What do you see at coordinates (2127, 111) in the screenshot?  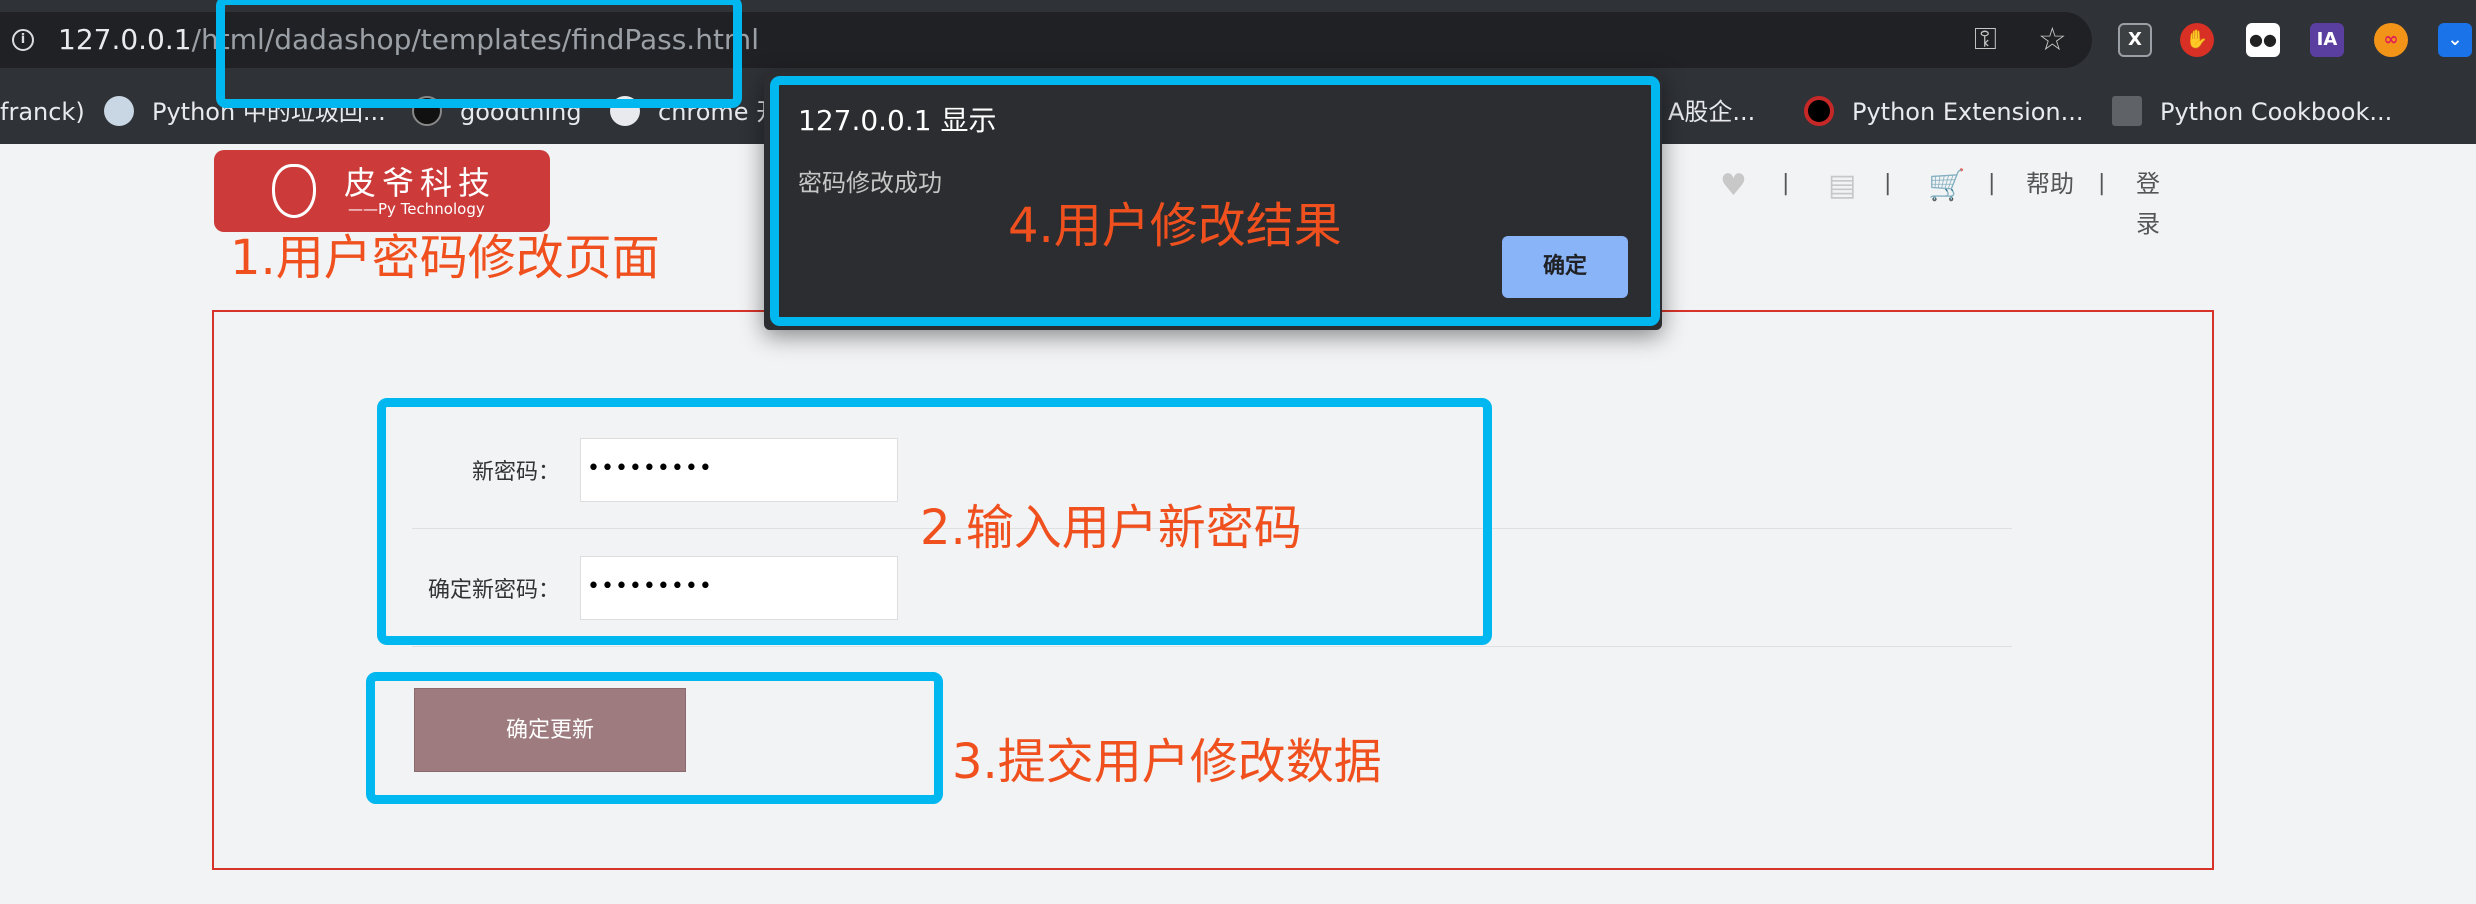 I see `book-icon` at bounding box center [2127, 111].